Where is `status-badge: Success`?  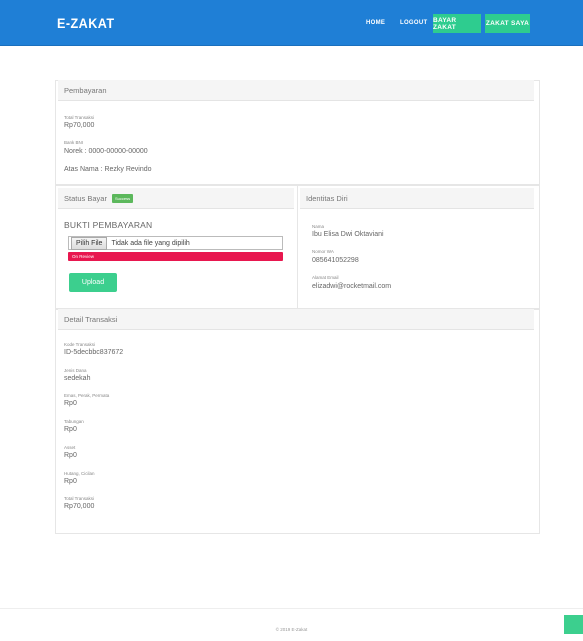
status-badge: Success is located at coordinates (122, 198).